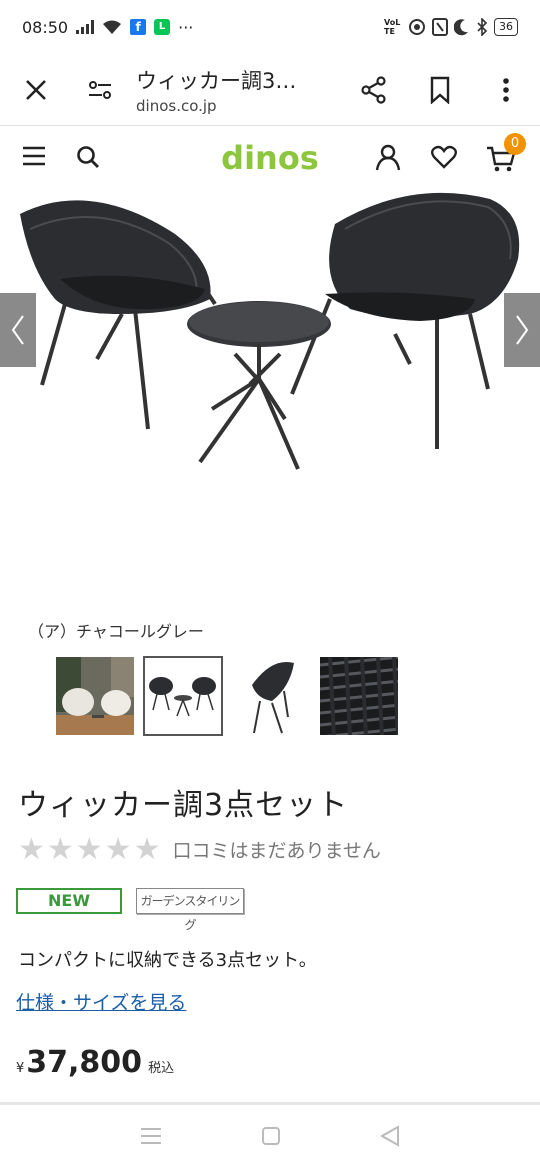  I want to click on review-status-text: 口コミはまだありません, so click(276, 851).